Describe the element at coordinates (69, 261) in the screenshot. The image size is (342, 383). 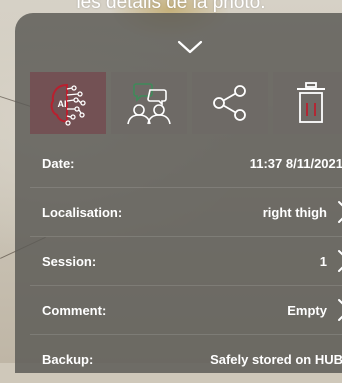
I see `detail-label: Session:` at that location.